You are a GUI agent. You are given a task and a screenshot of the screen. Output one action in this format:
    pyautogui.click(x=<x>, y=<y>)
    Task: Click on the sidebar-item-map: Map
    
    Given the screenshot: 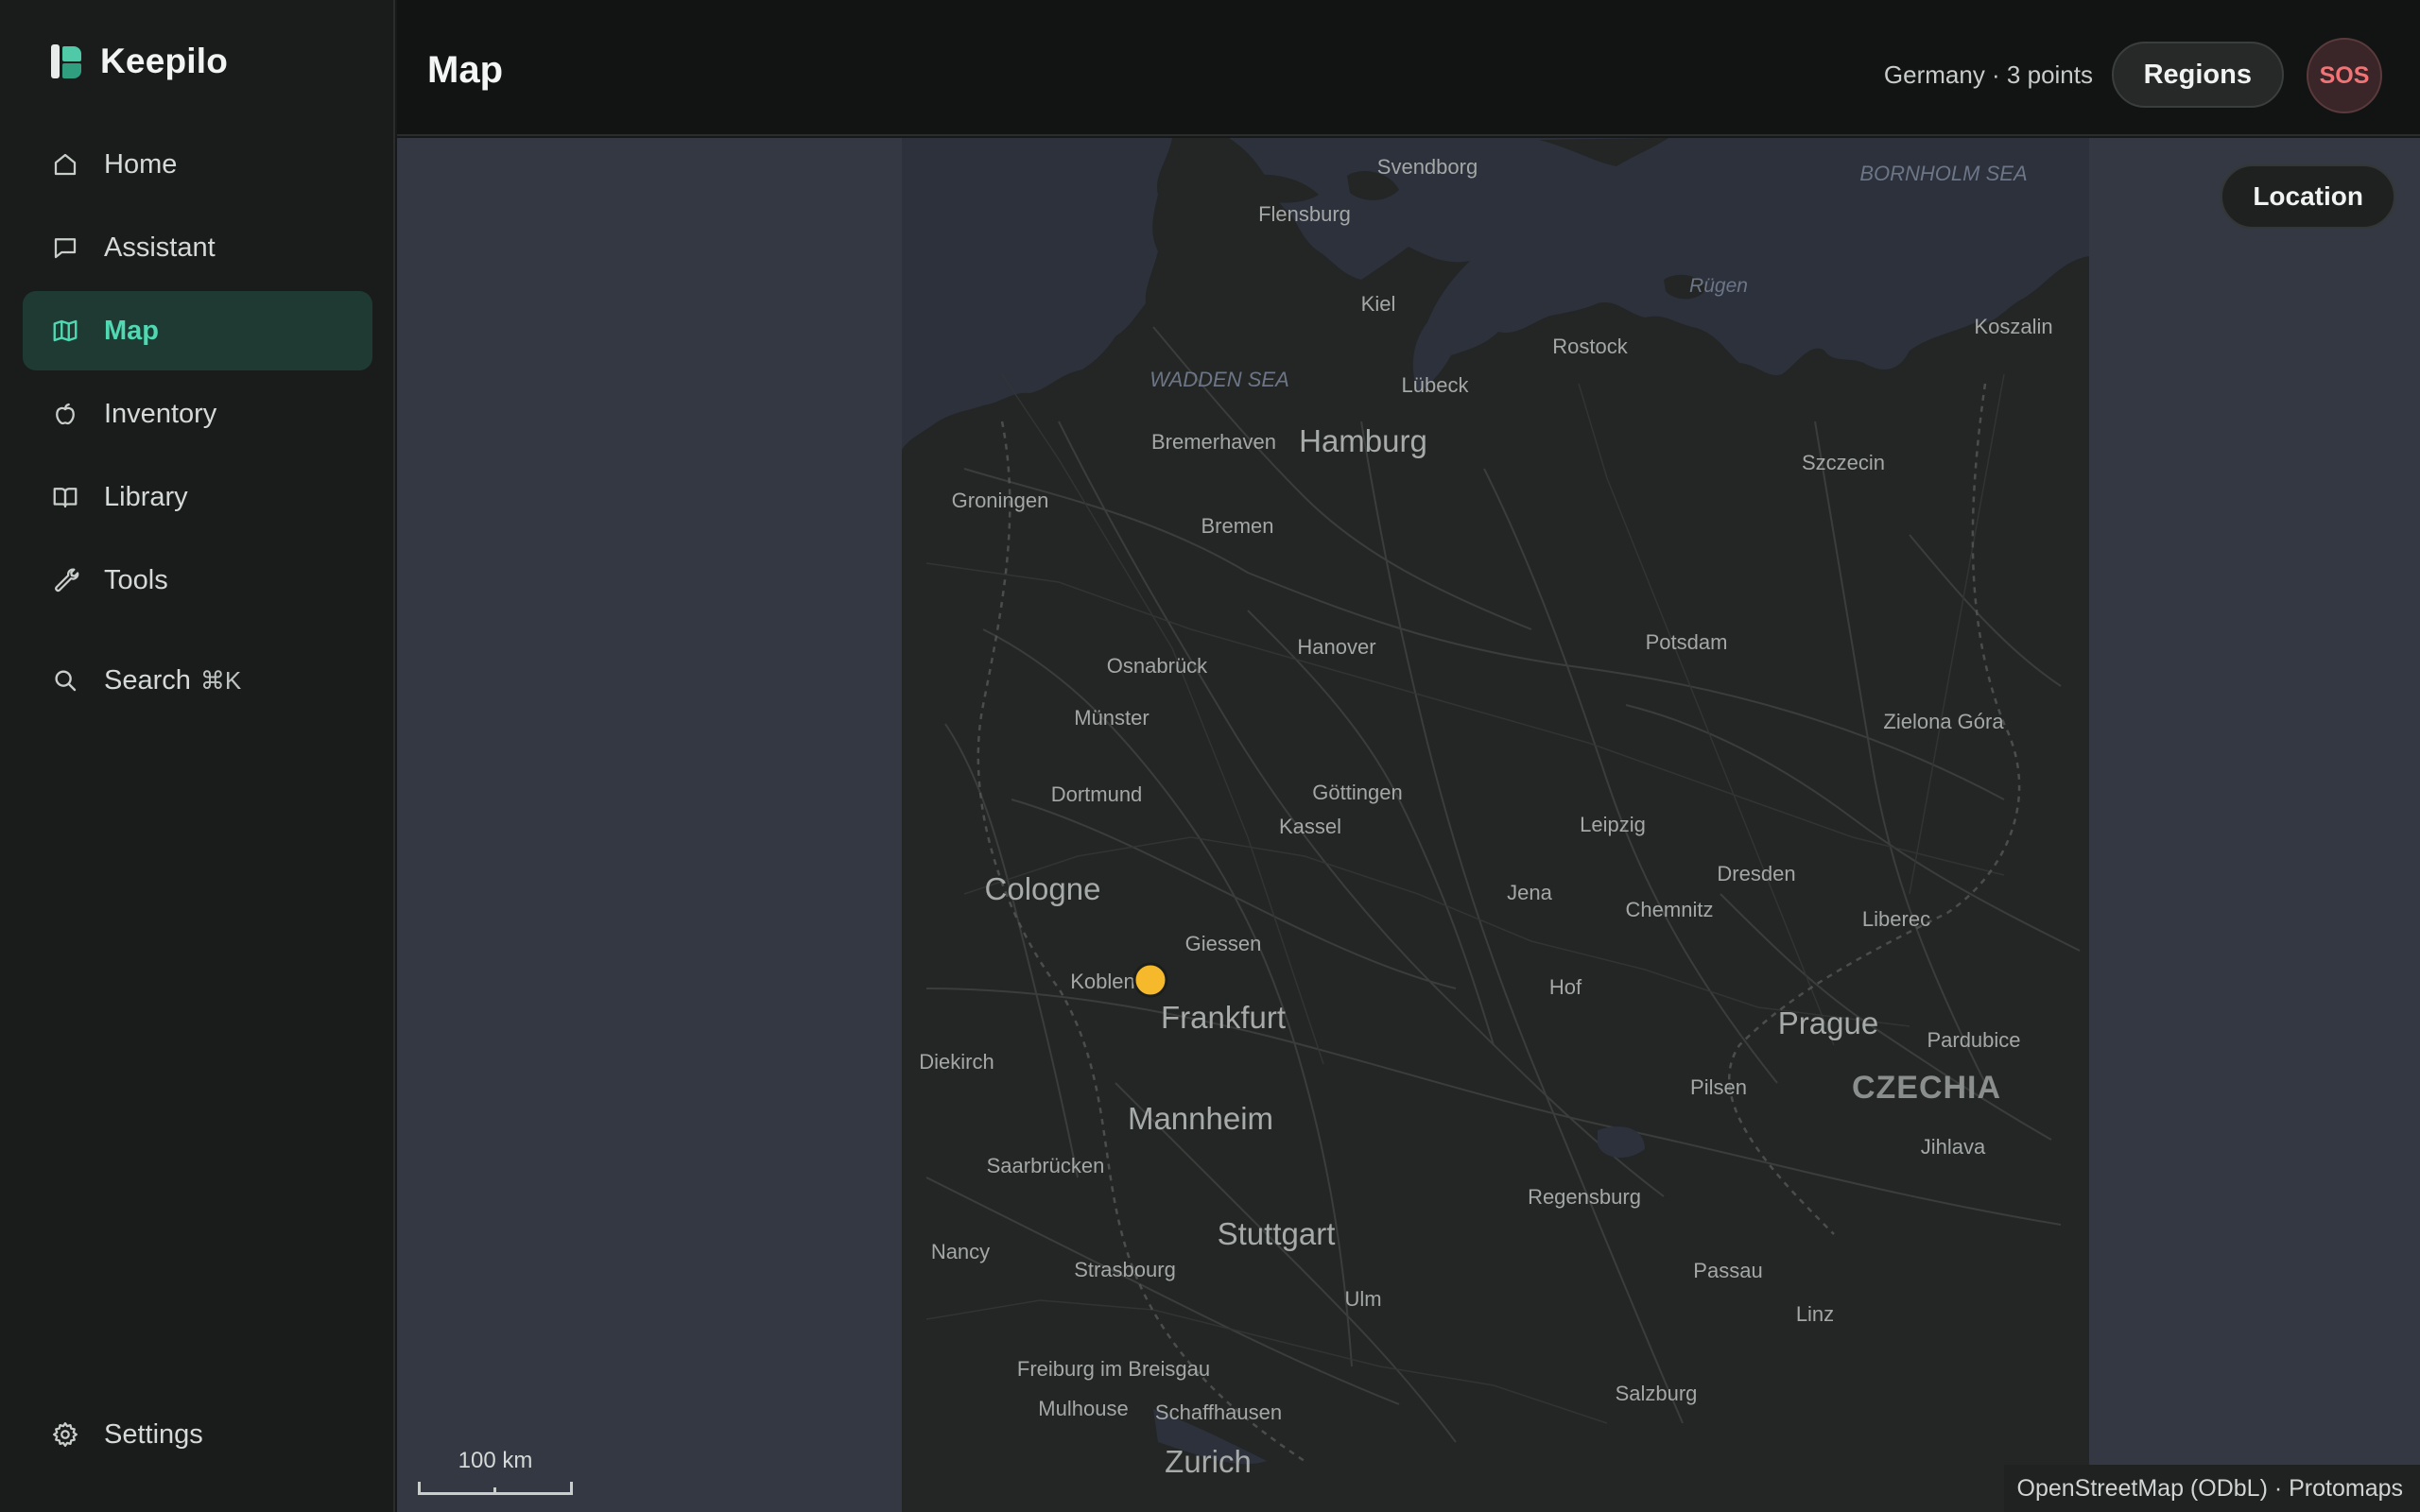 What is the action you would take?
    pyautogui.click(x=197, y=330)
    